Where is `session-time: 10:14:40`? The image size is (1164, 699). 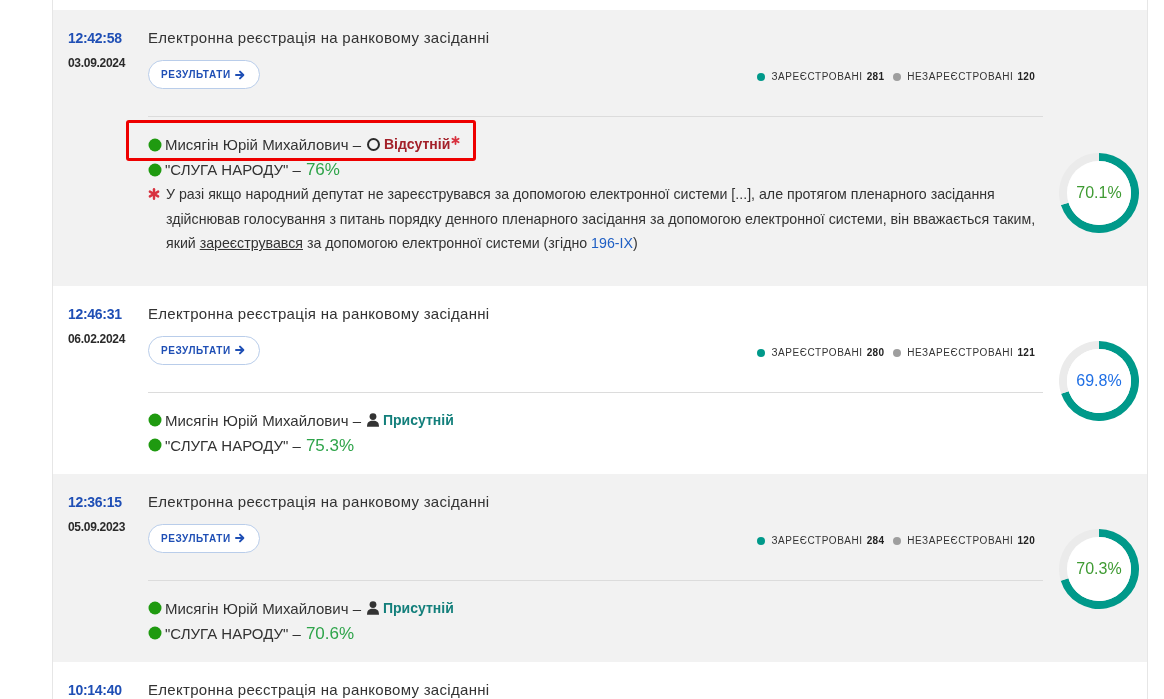
session-time: 10:14:40 is located at coordinates (95, 689).